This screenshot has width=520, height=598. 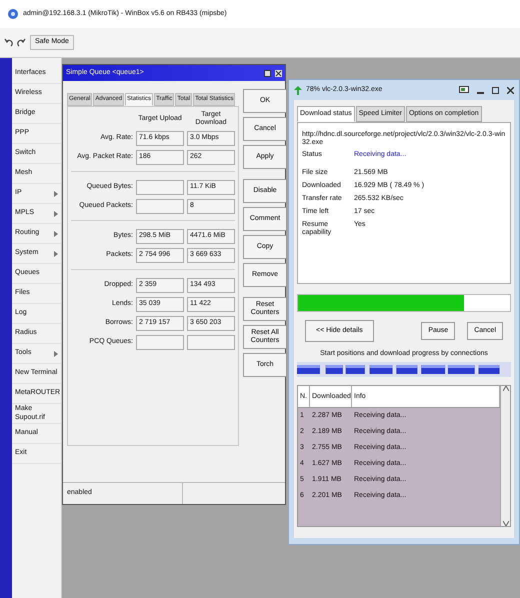 What do you see at coordinates (267, 73) in the screenshot?
I see `restore-icon` at bounding box center [267, 73].